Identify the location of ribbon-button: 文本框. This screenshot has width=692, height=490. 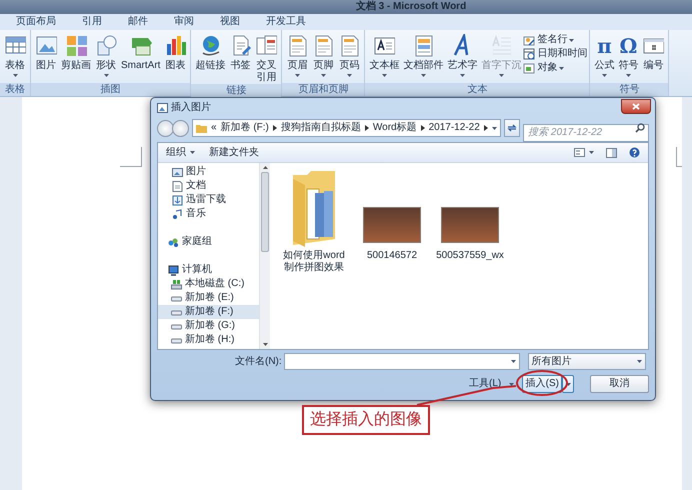
(384, 55).